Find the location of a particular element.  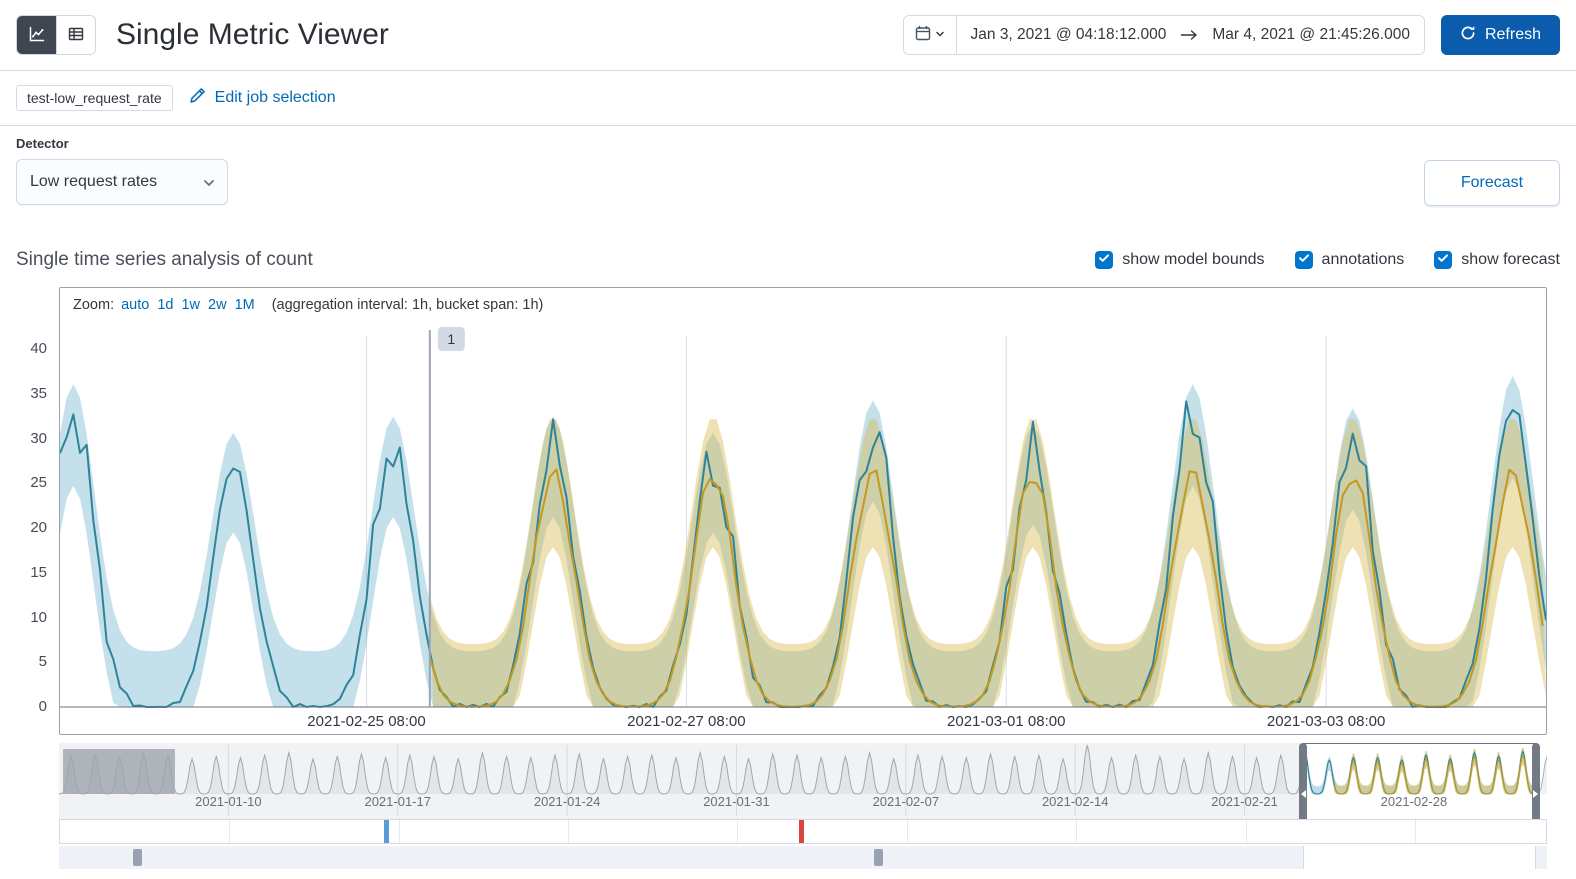

overview-scrollbar-lane is located at coordinates (803, 857).